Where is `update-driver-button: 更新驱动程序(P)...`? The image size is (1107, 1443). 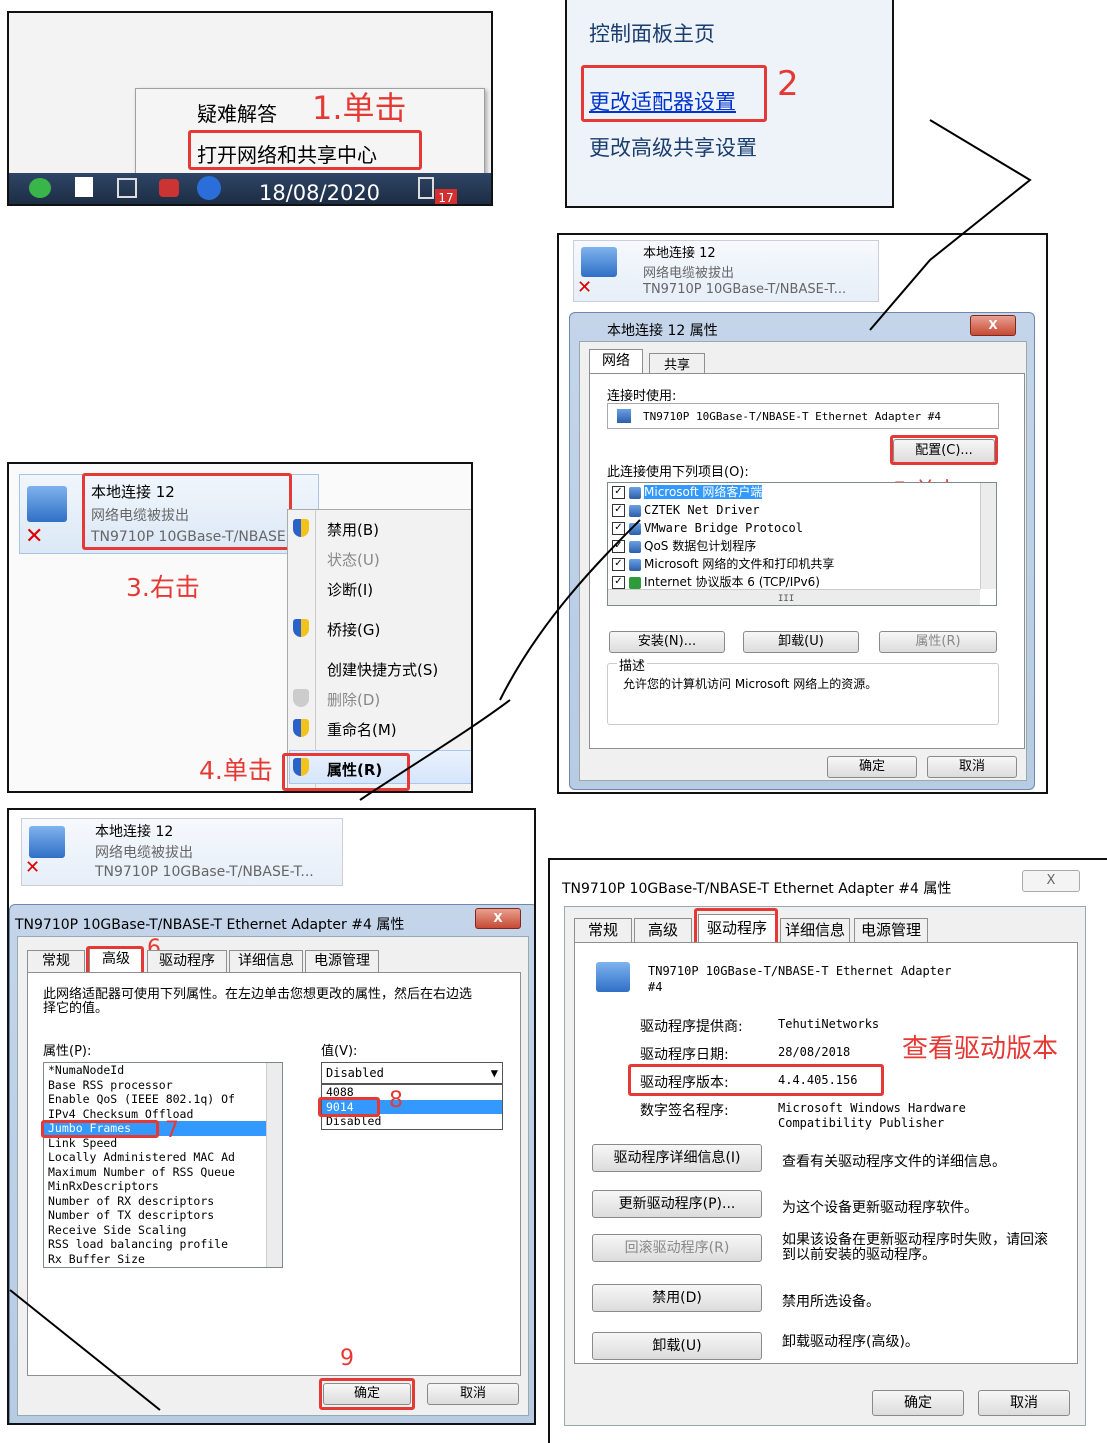
update-driver-button: 更新驱动程序(P)... is located at coordinates (677, 1204).